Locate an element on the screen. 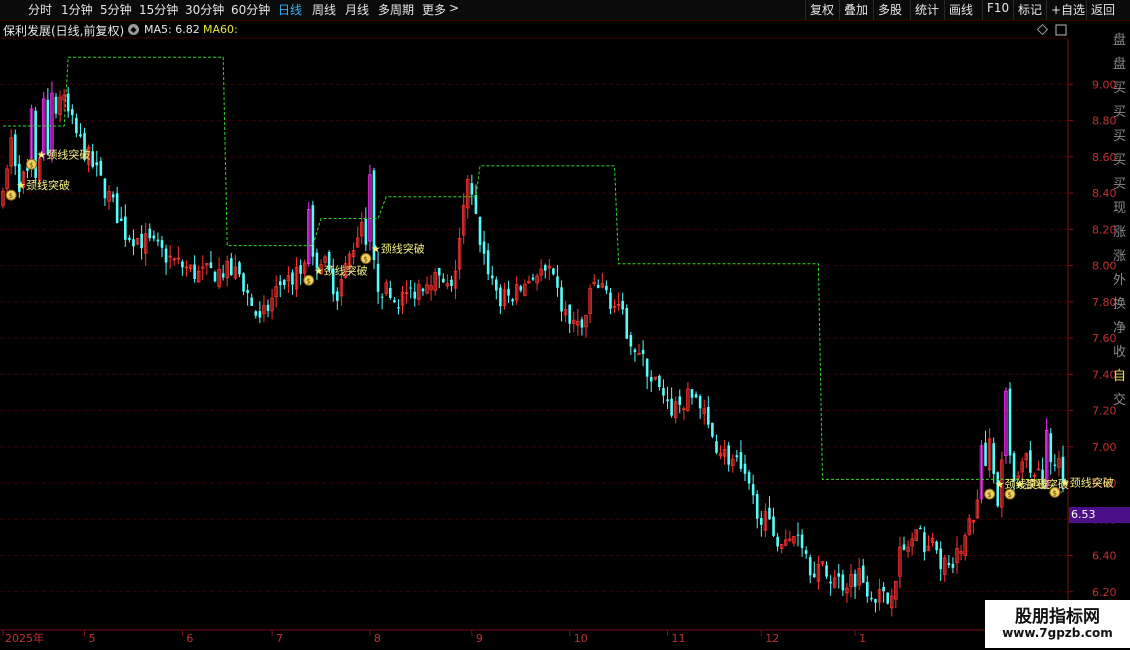 The height and width of the screenshot is (650, 1130). breakout-marker: $ ★颈线突破 is located at coordinates (392, 253).